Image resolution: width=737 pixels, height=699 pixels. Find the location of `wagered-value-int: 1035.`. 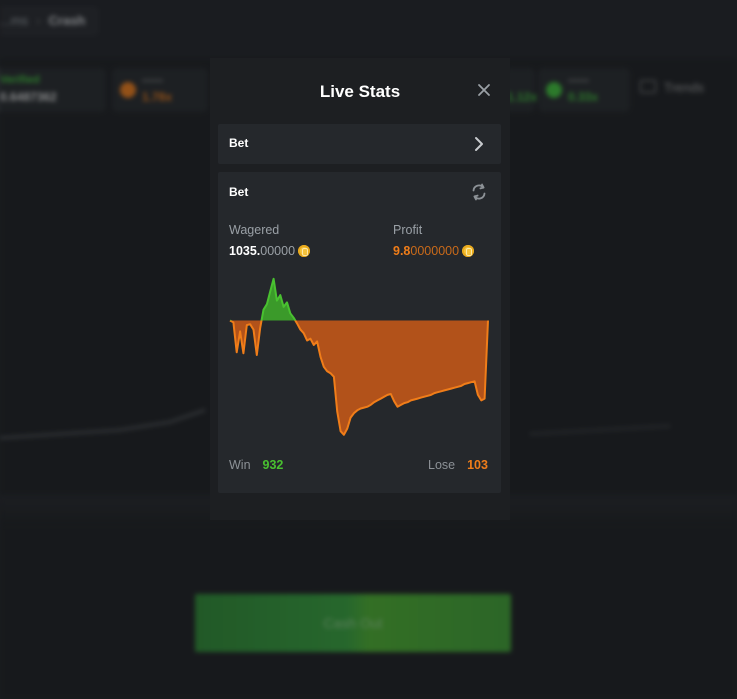

wagered-value-int: 1035. is located at coordinates (245, 251).